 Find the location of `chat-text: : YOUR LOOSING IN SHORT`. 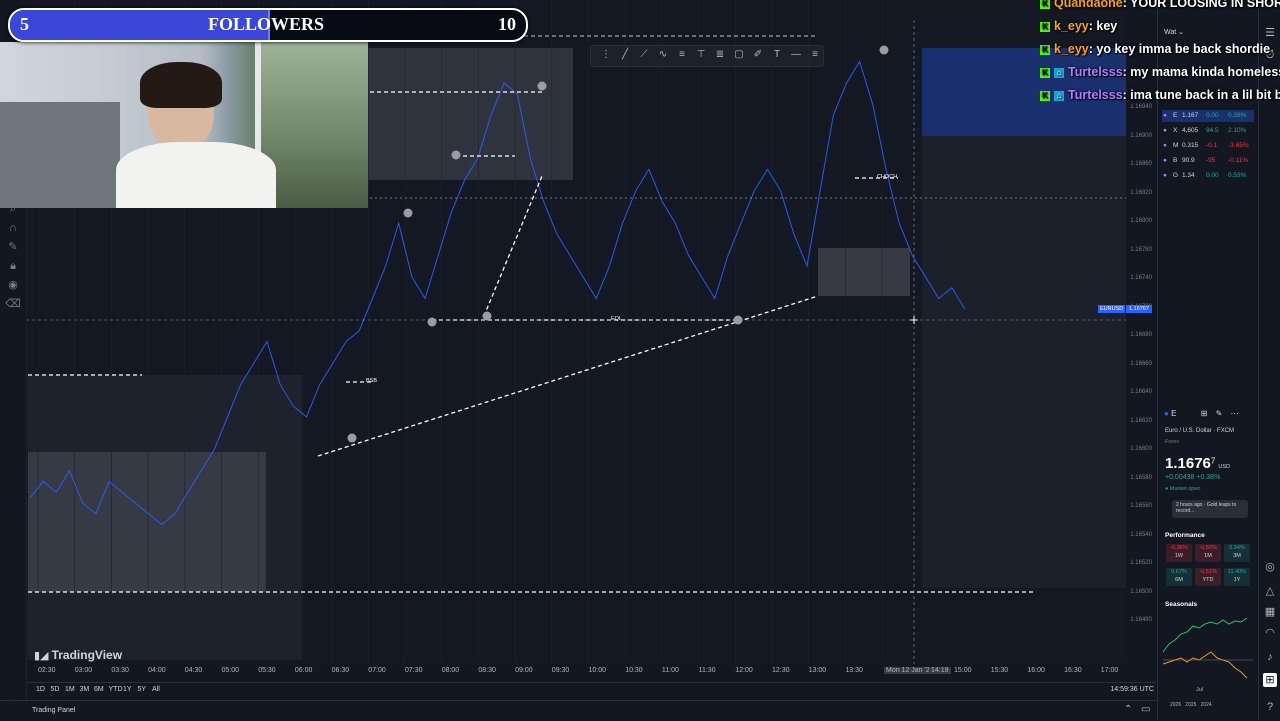

chat-text: : YOUR LOOSING IN SHORT is located at coordinates (1201, 5).